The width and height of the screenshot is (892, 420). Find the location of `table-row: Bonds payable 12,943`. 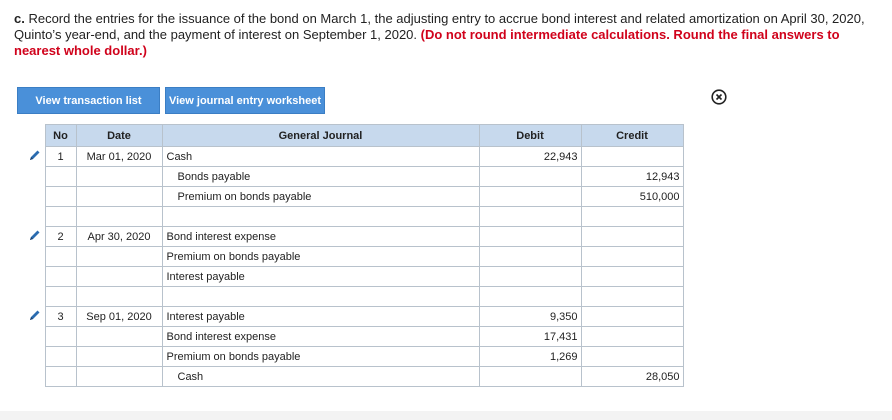

table-row: Bonds payable 12,943 is located at coordinates (354, 176).